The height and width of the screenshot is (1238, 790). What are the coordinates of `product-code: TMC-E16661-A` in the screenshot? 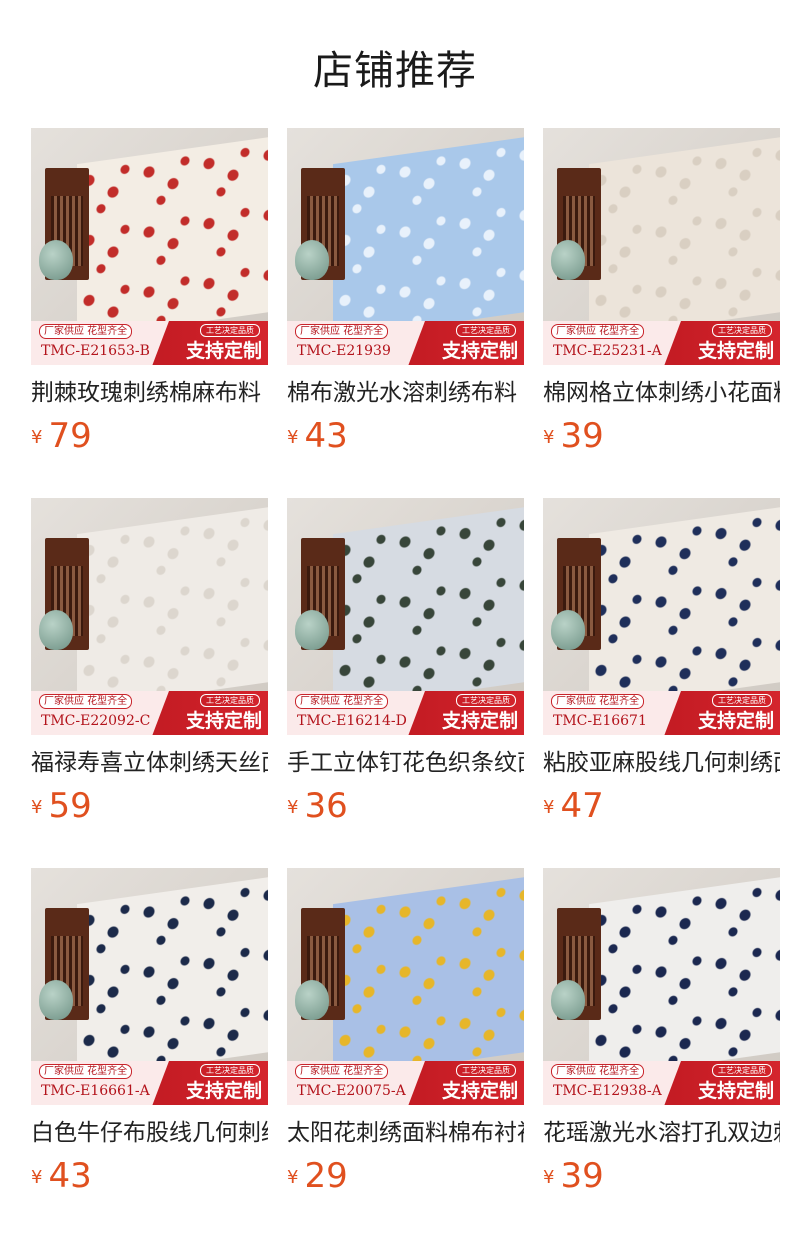 It's located at (95, 1091).